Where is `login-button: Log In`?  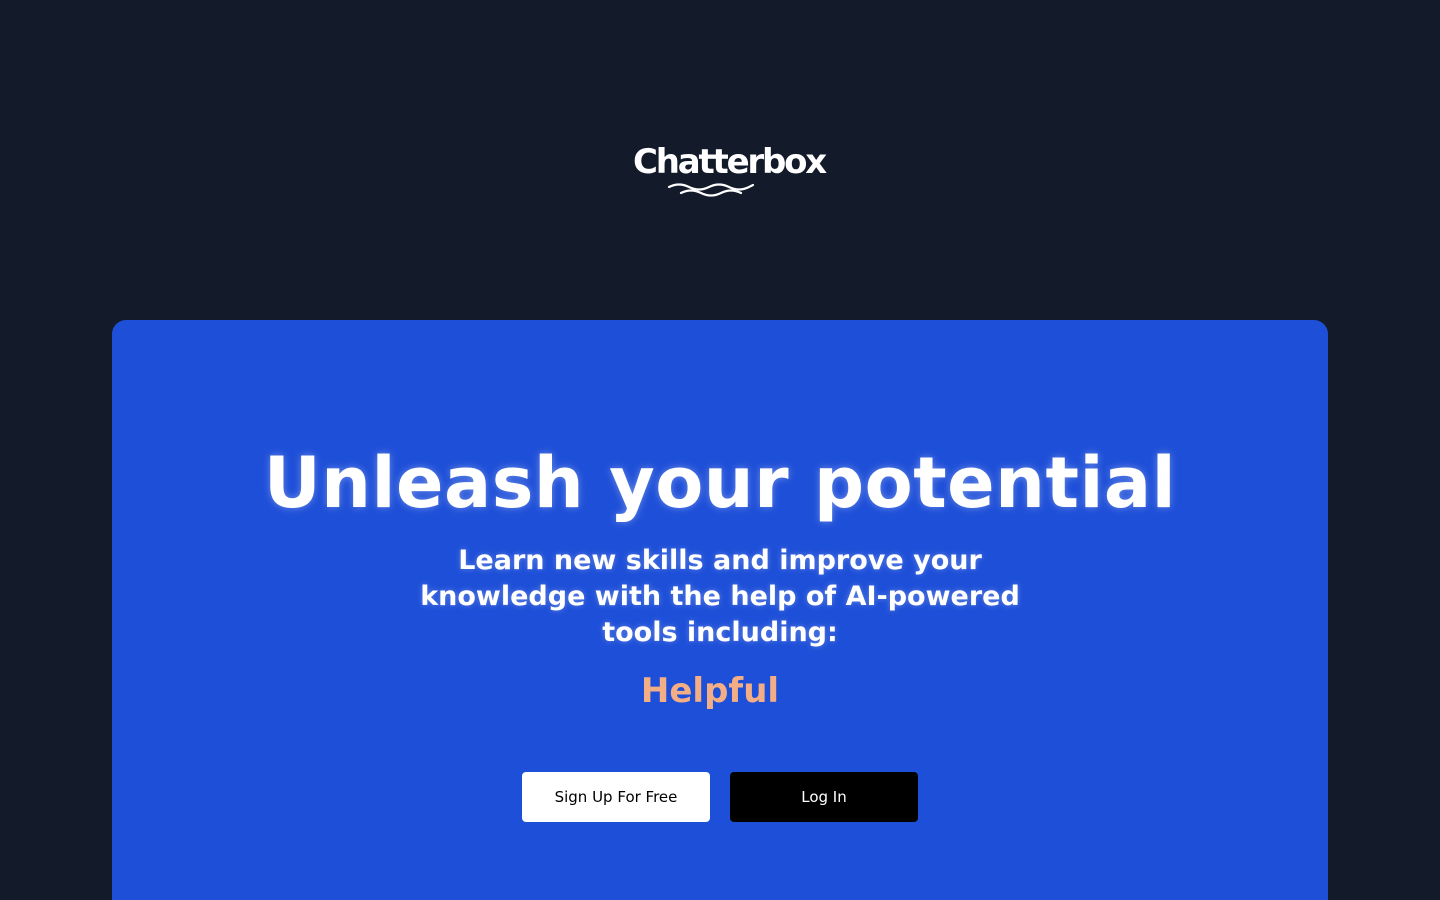 login-button: Log In is located at coordinates (824, 797).